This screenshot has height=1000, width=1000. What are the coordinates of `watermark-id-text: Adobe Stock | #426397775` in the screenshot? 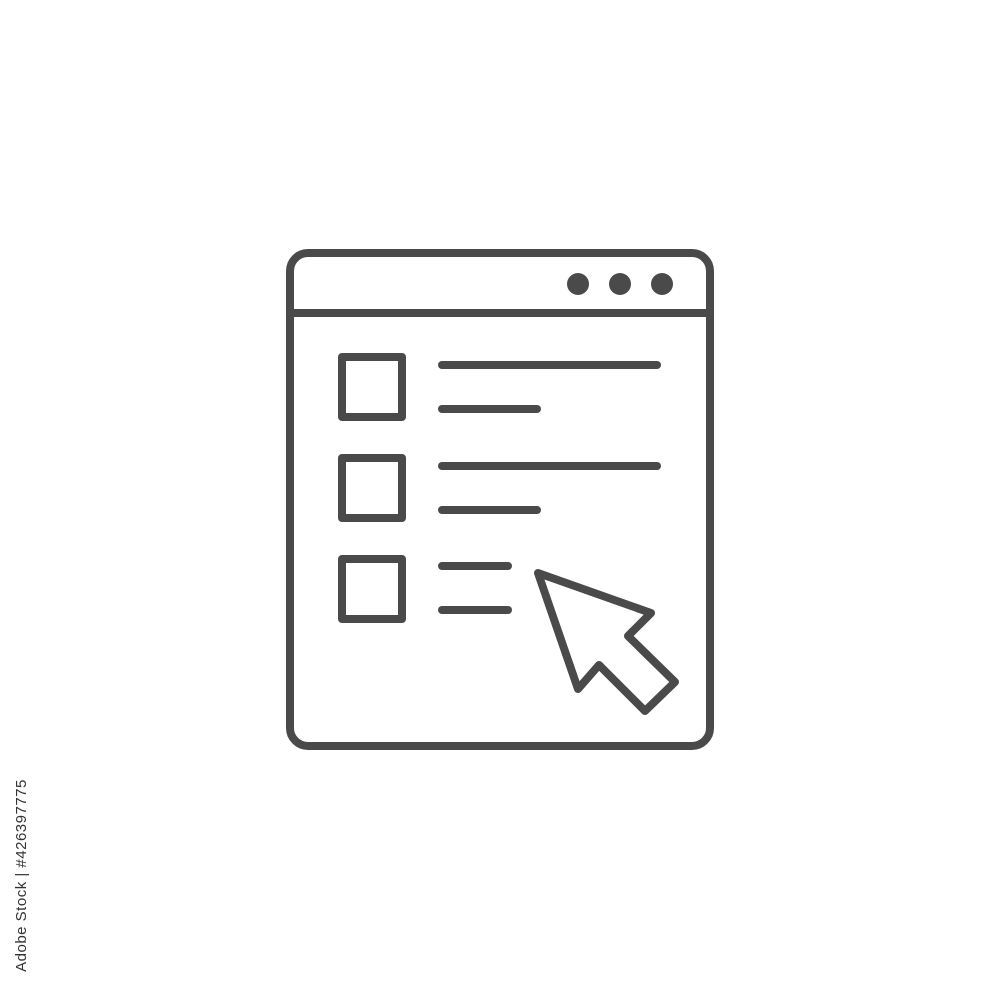 It's located at (21, 875).